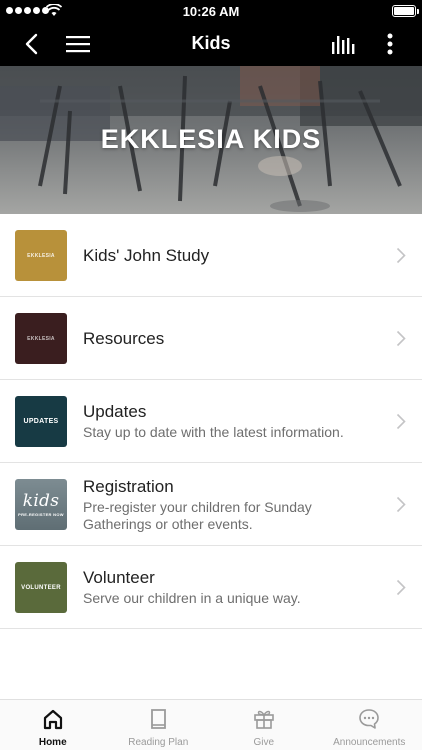 The width and height of the screenshot is (422, 750). What do you see at coordinates (115, 411) in the screenshot?
I see `list-item-title: Updates` at bounding box center [115, 411].